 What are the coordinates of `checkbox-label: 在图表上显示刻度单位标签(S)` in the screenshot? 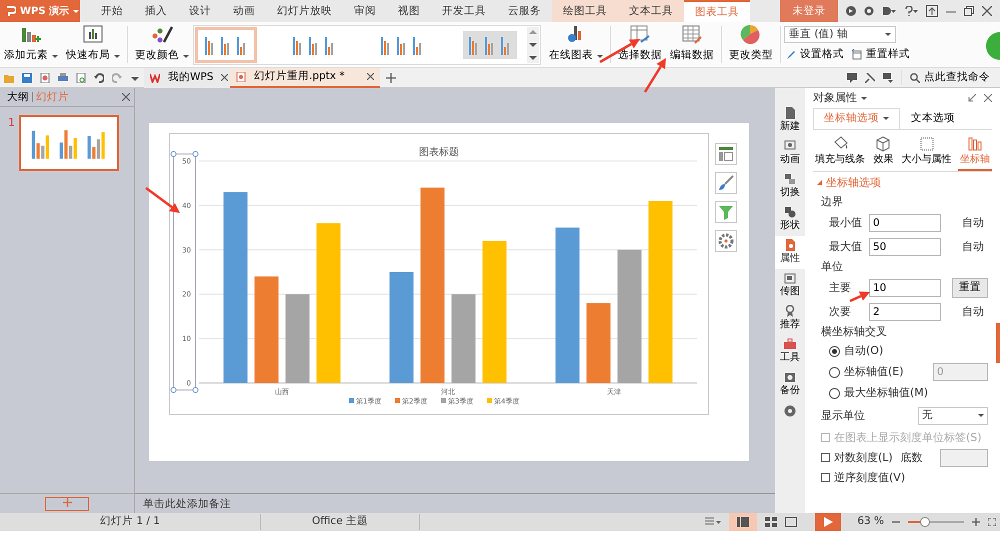 It's located at (908, 438).